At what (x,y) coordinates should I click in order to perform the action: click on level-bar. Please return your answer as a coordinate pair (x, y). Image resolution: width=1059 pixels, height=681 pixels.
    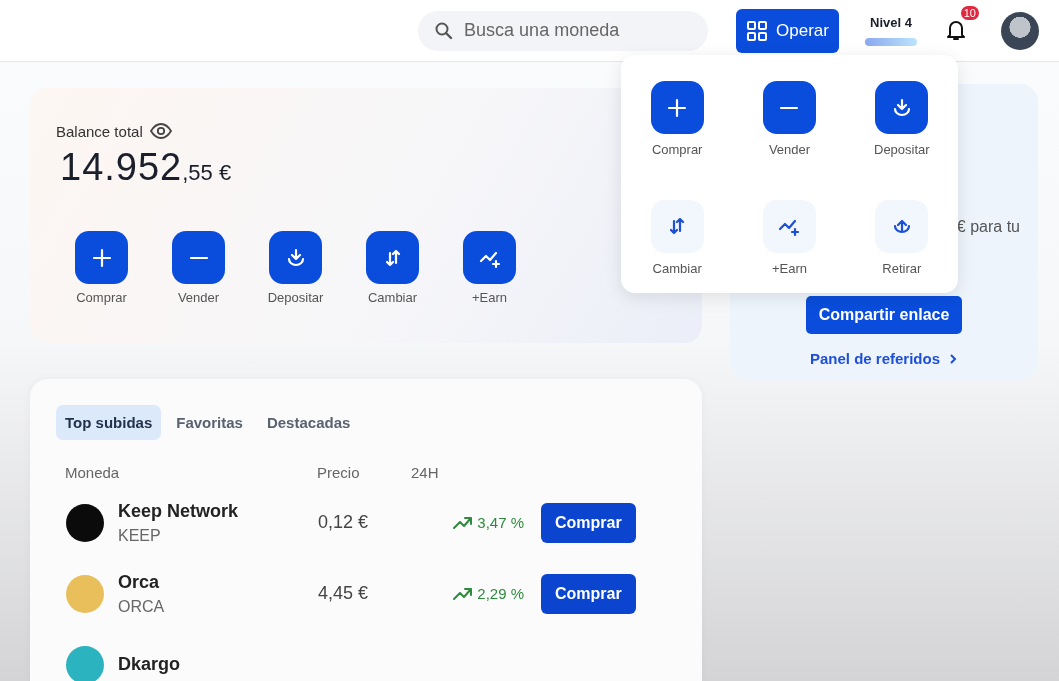
    Looking at the image, I should click on (891, 42).